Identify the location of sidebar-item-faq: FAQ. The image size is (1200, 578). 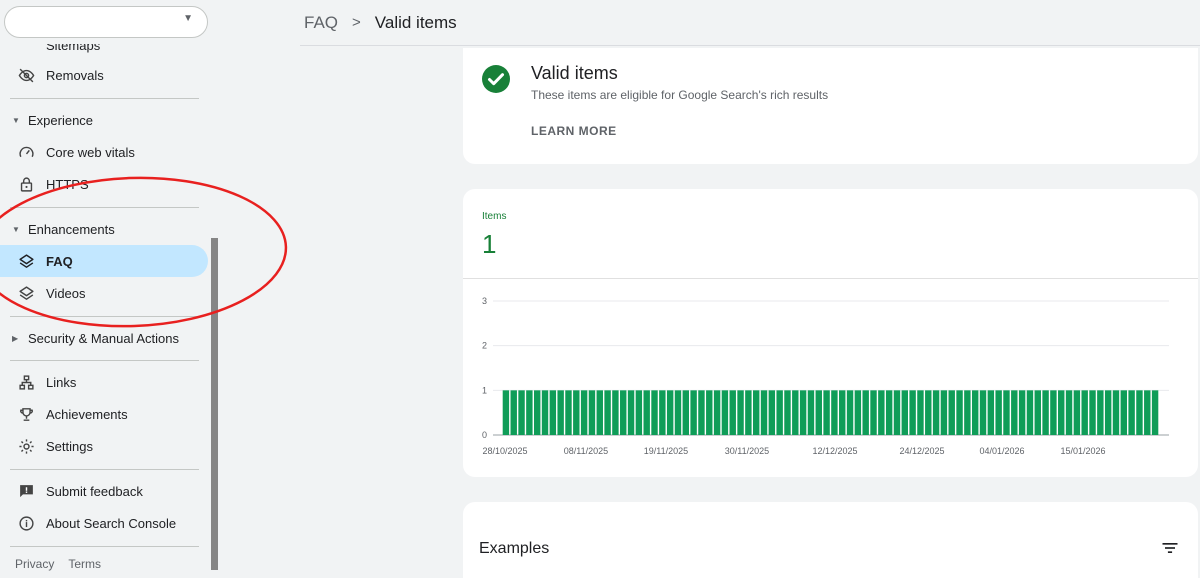
(104, 261).